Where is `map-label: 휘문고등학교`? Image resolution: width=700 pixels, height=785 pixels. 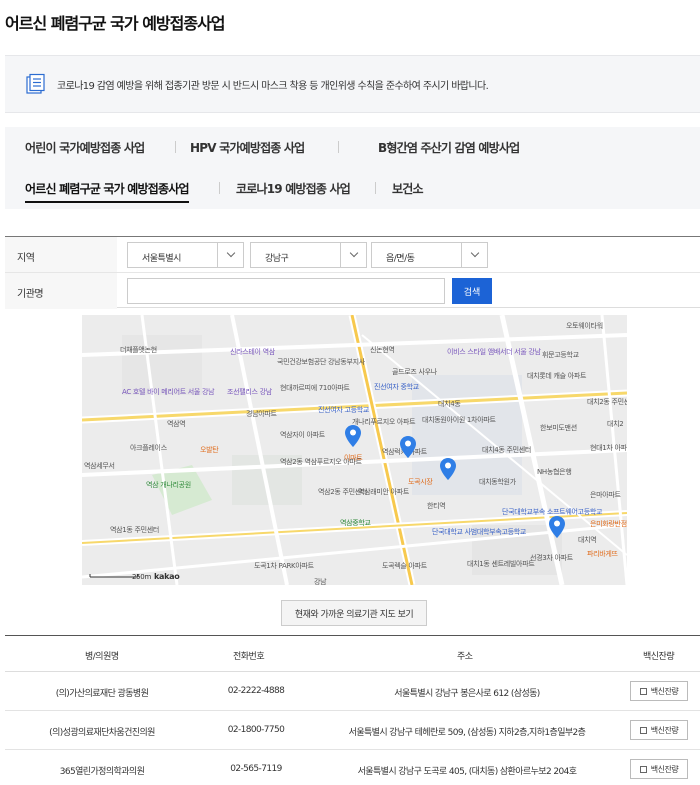 map-label: 휘문고등학교 is located at coordinates (560, 355).